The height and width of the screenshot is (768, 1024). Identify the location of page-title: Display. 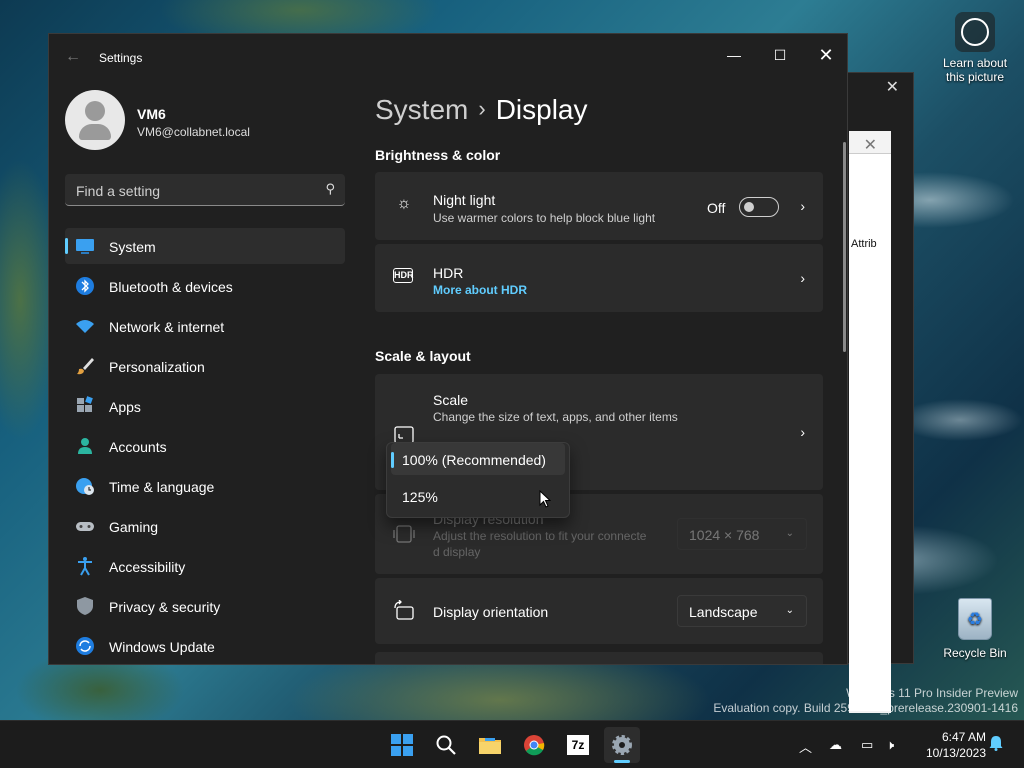
(541, 109).